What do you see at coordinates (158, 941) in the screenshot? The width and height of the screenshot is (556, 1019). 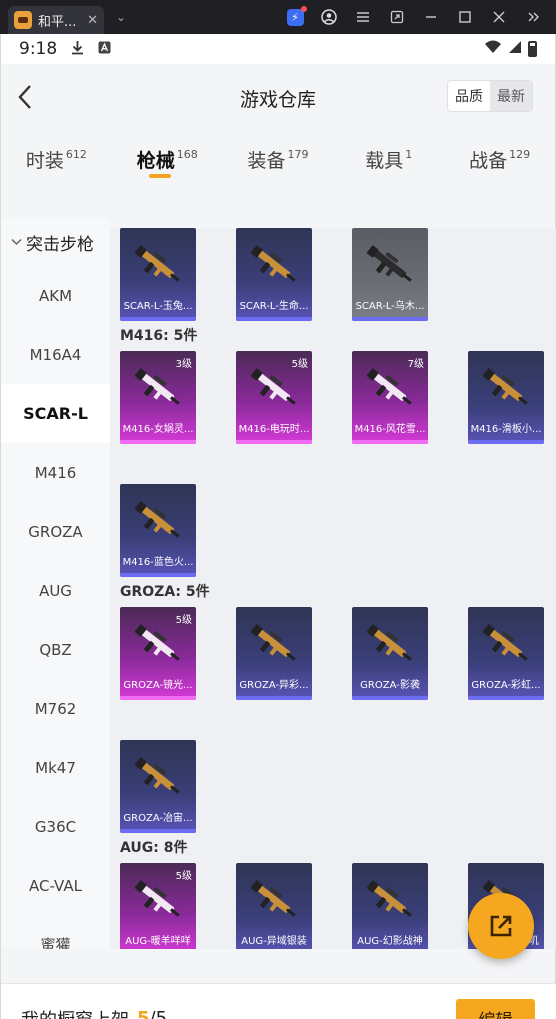 I see `skin-name: AUG-暖羊咩咩` at bounding box center [158, 941].